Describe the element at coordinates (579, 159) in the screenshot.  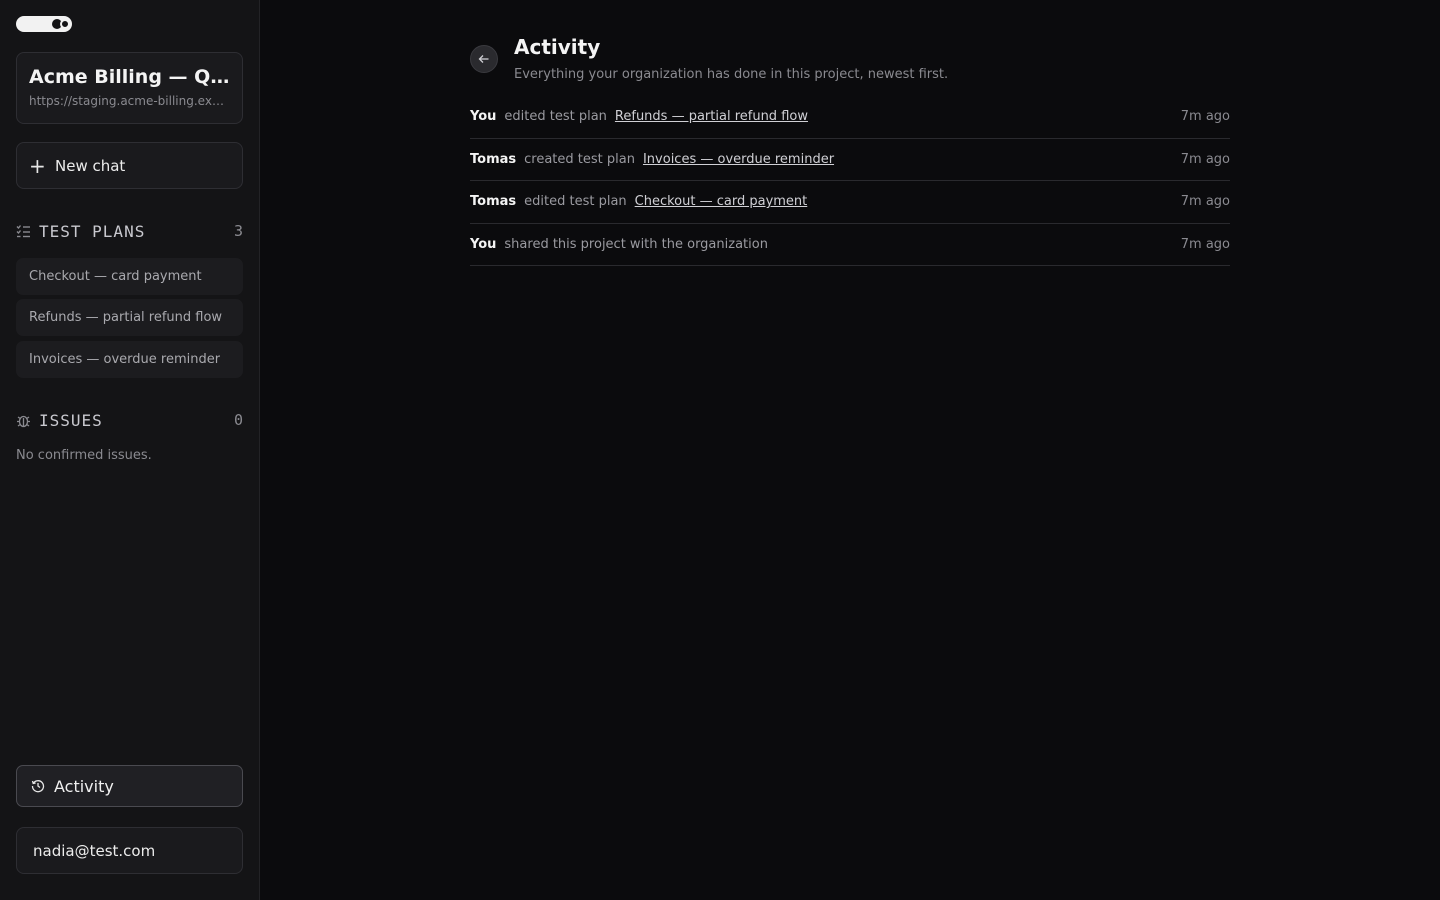
I see `activity-action: created test plan` at that location.